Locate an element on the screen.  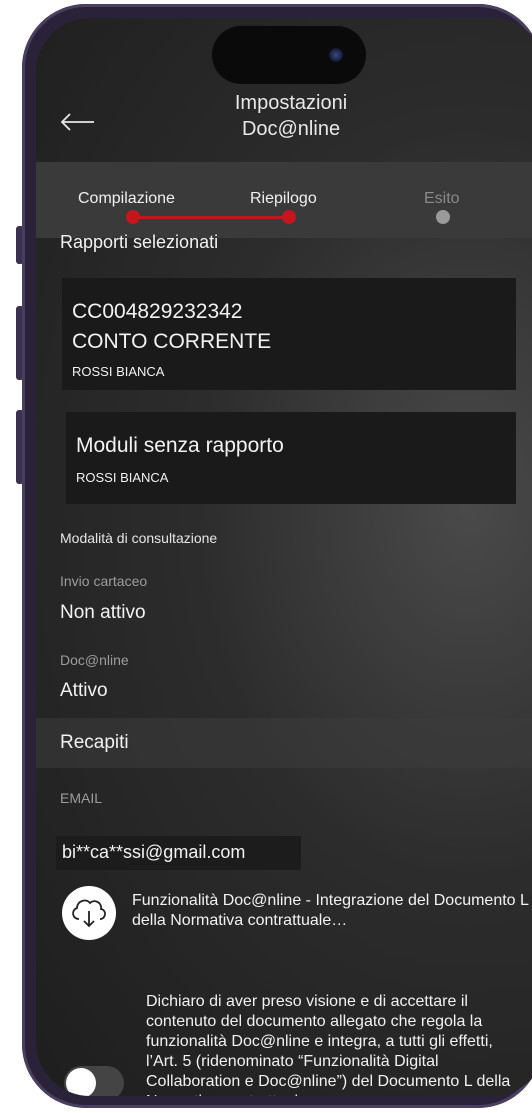
report-type: CONTO CORRENTE is located at coordinates (172, 341).